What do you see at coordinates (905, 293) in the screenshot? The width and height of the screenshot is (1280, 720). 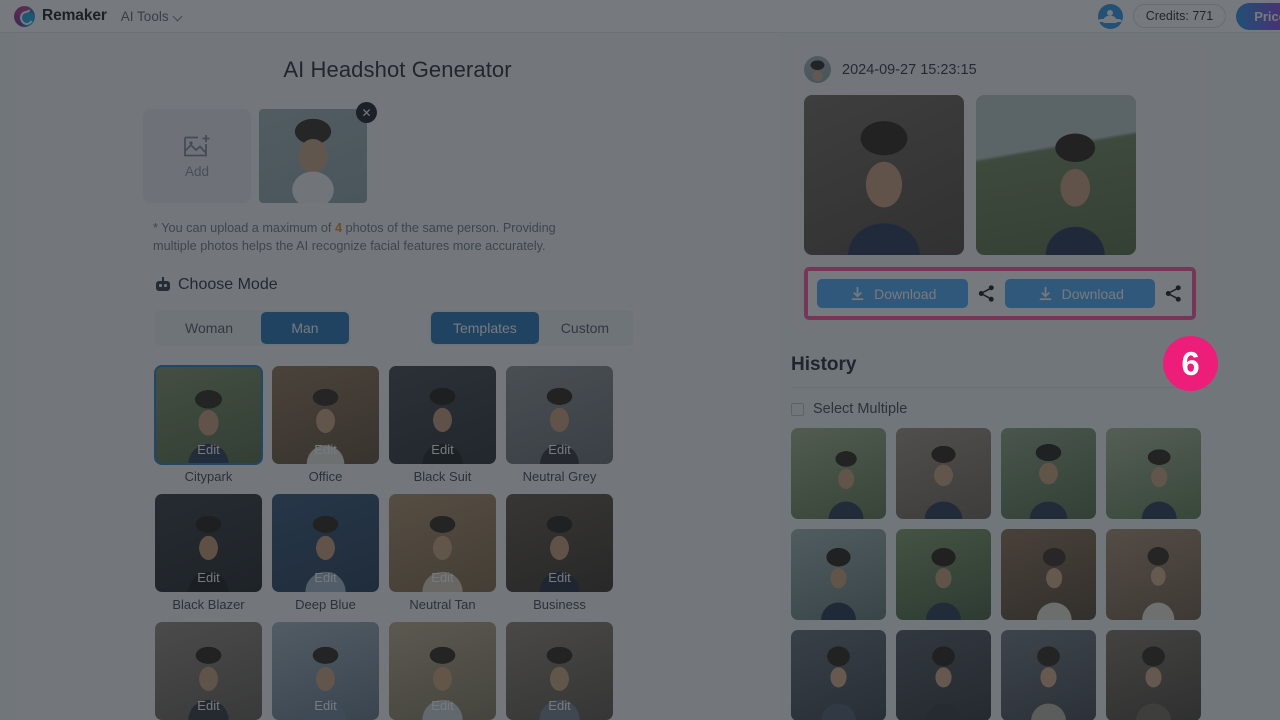 I see `download-label-1: Download` at bounding box center [905, 293].